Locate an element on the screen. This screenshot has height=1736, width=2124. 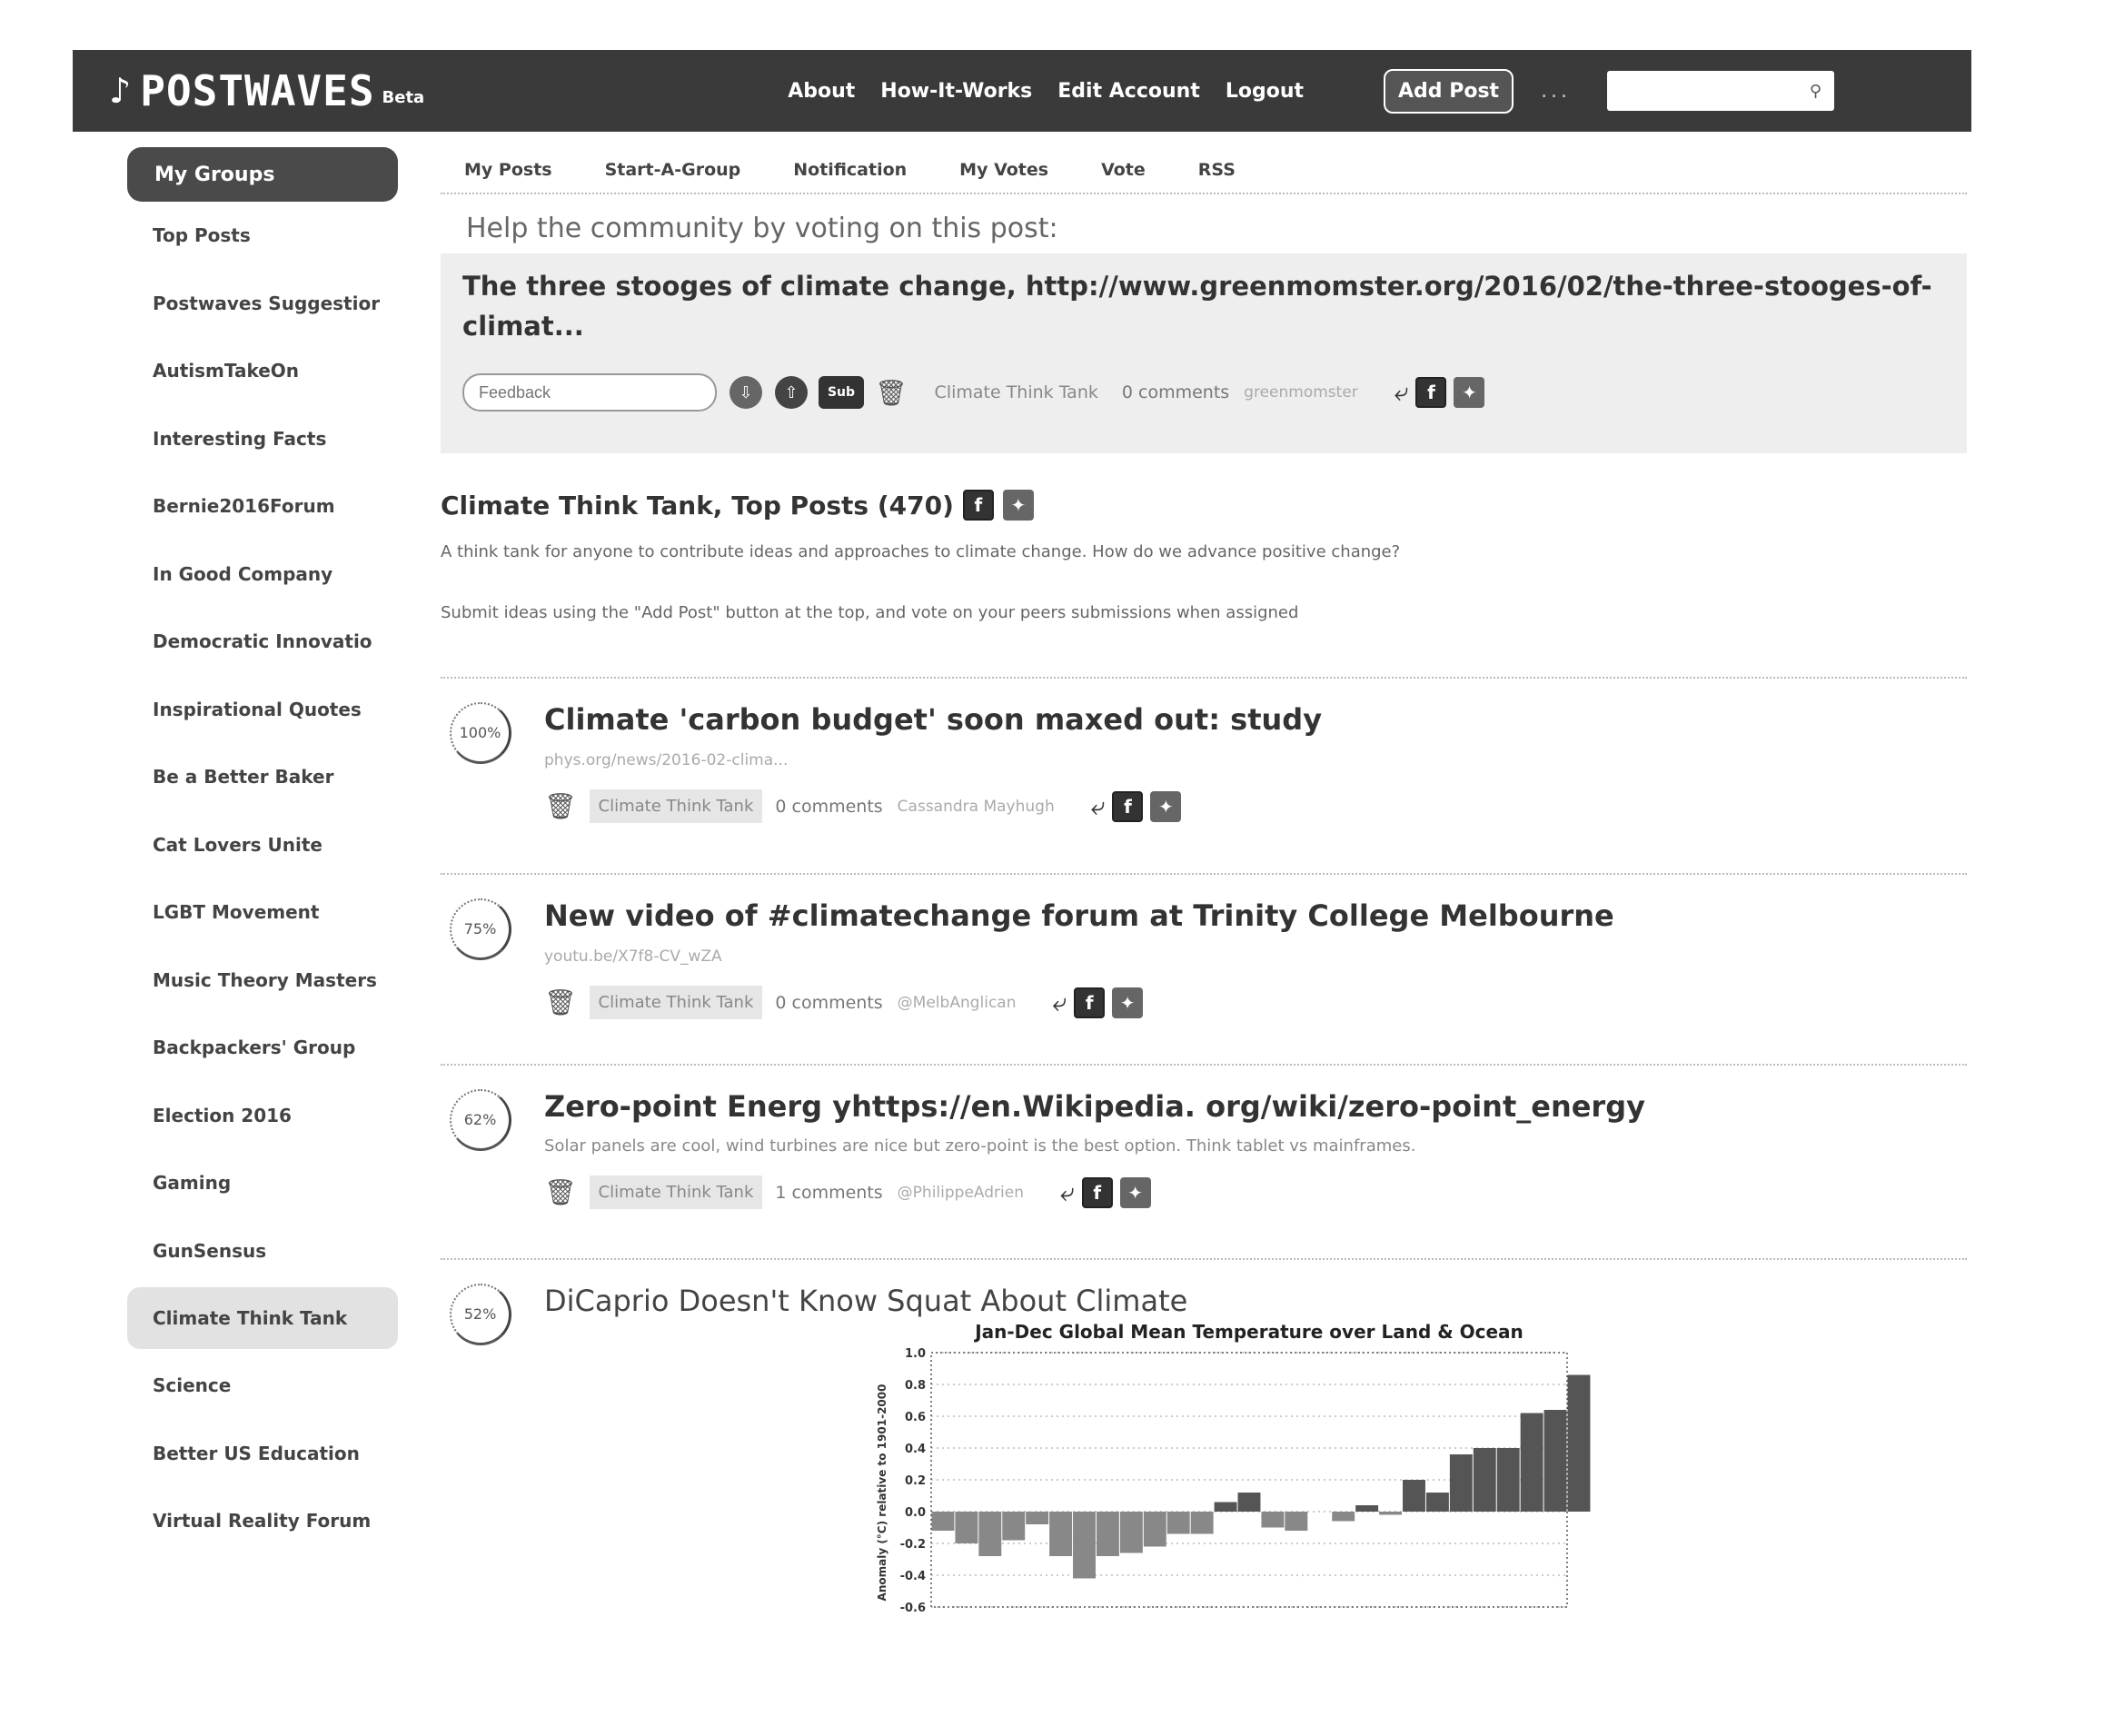
submit-vote-button: Sub is located at coordinates (841, 392).